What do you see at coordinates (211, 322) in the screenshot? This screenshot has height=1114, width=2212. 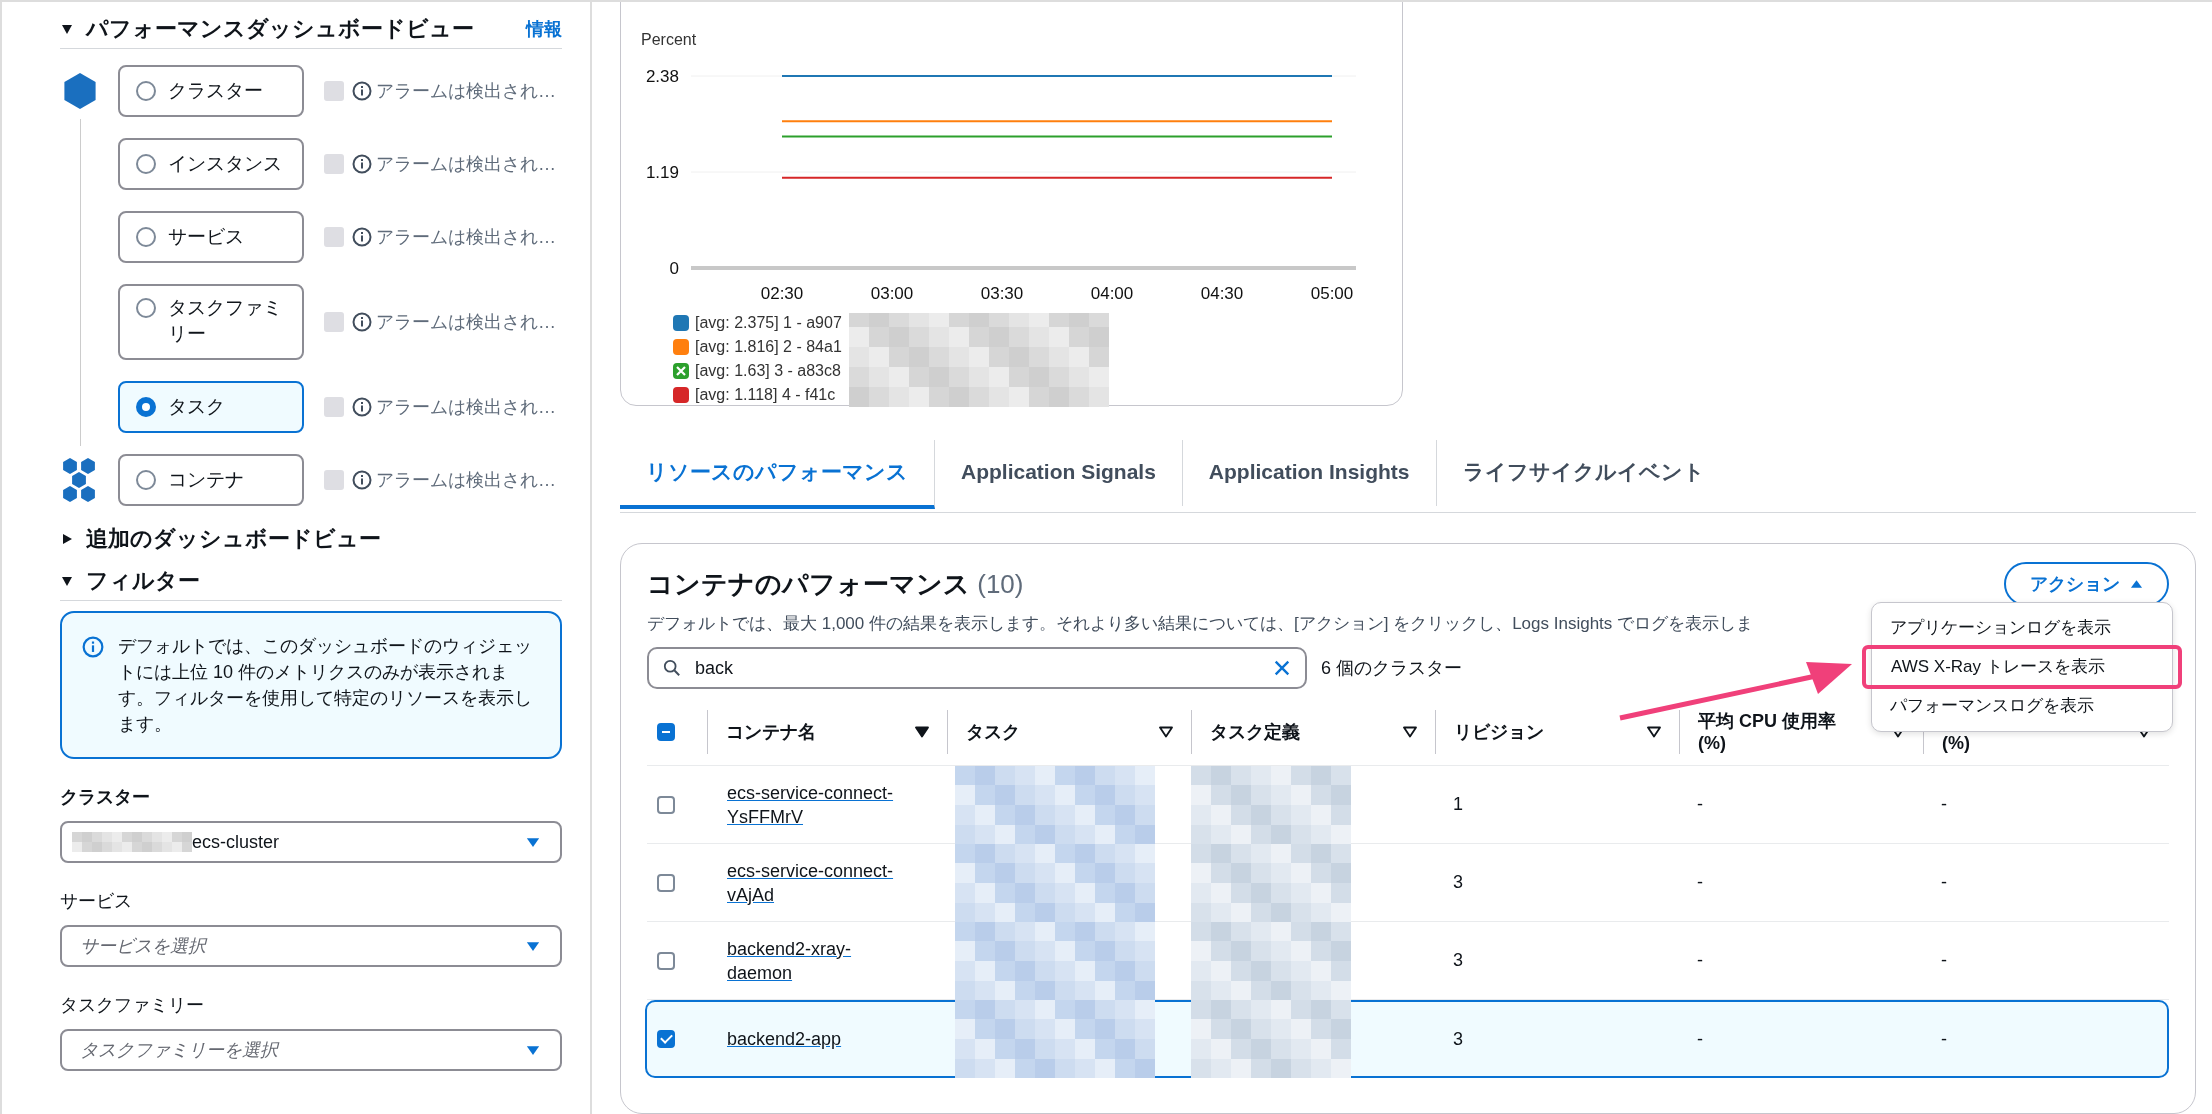 I see `view-option: タスクファミリー` at bounding box center [211, 322].